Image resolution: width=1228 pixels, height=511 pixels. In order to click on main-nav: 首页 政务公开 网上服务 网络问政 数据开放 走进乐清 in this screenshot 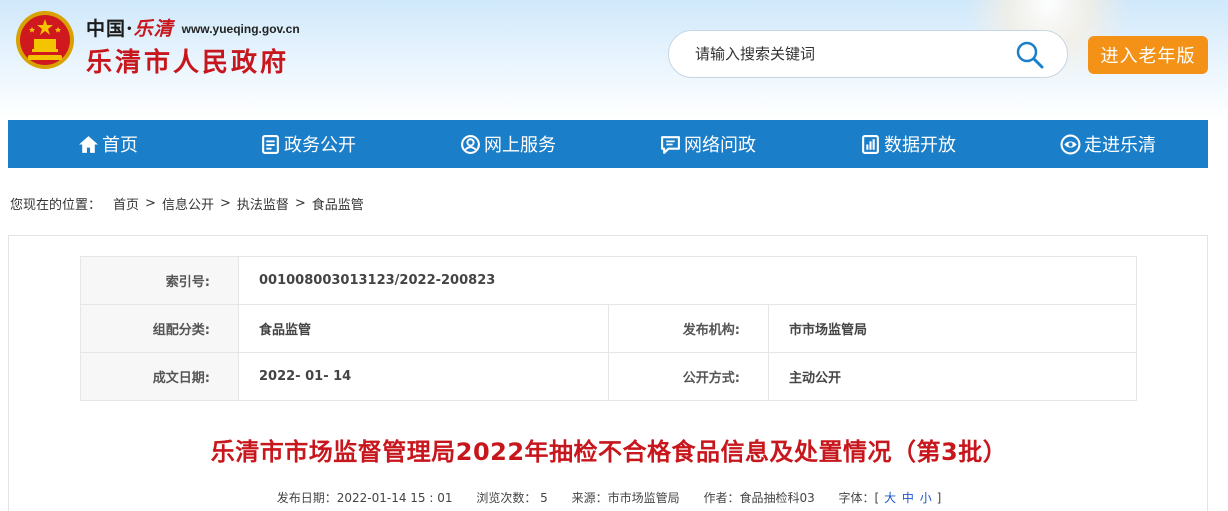, I will do `click(608, 144)`.